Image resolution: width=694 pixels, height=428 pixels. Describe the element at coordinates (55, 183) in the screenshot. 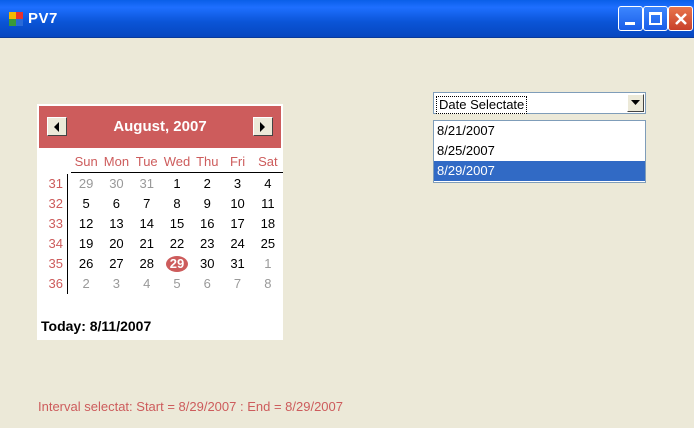

I see `week-number: 31` at that location.